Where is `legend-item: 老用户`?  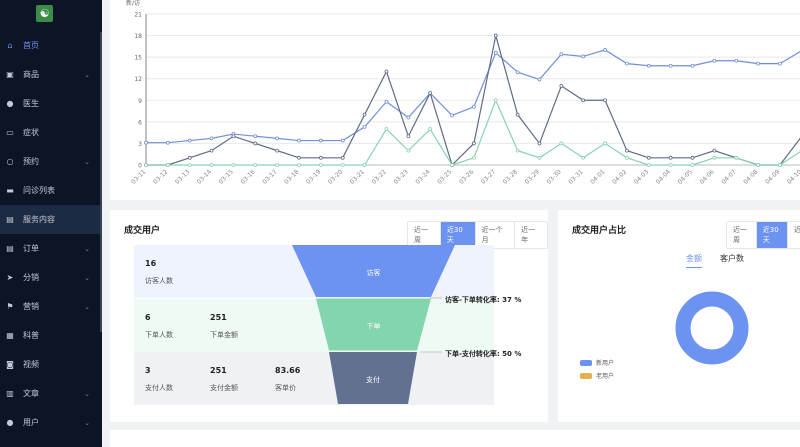 legend-item: 老用户 is located at coordinates (597, 375).